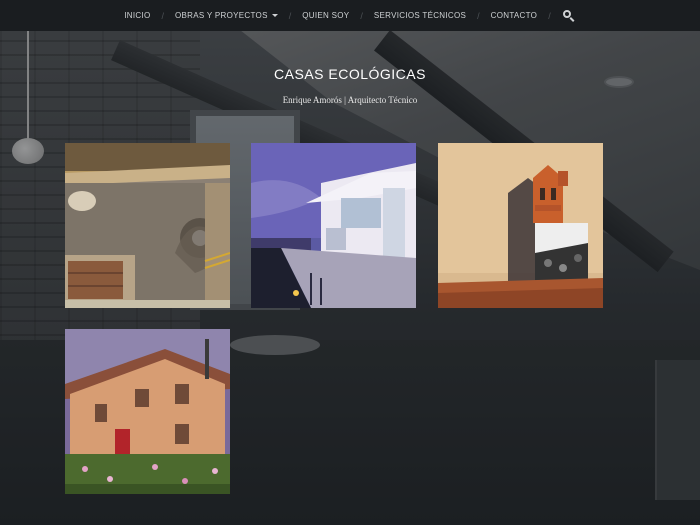 The width and height of the screenshot is (700, 525). I want to click on page-subtitle: Enrique Amorós | Arquitecto Técnico, so click(350, 100).